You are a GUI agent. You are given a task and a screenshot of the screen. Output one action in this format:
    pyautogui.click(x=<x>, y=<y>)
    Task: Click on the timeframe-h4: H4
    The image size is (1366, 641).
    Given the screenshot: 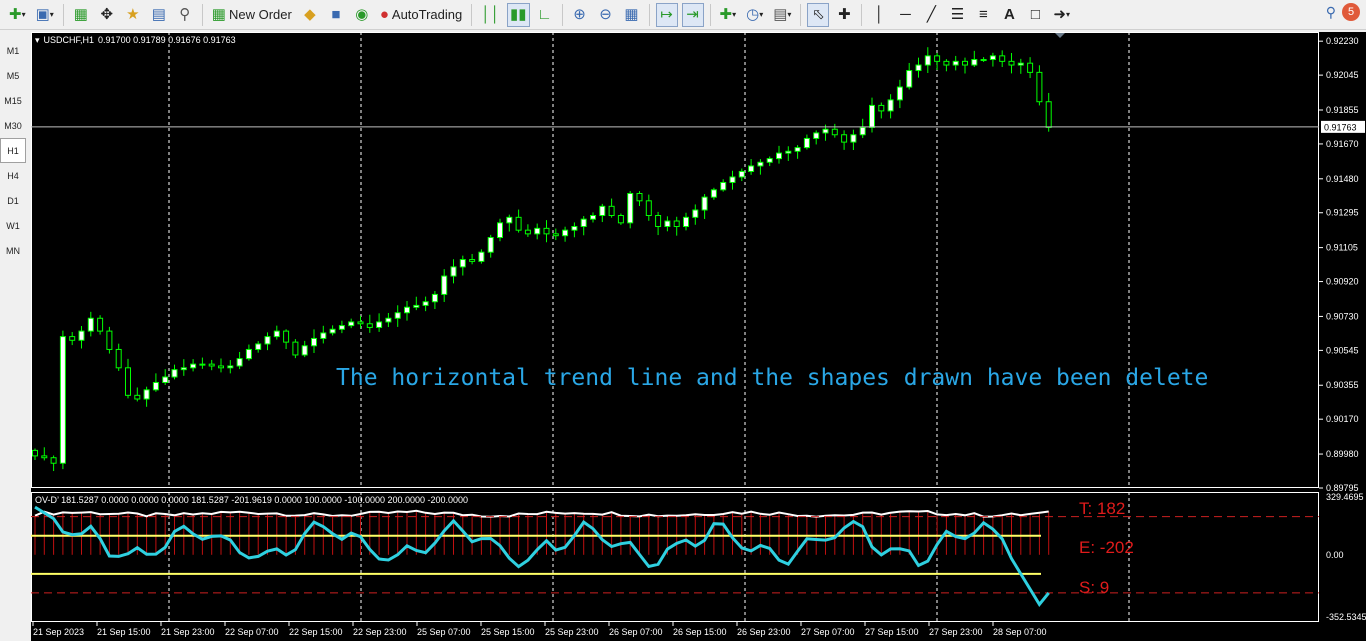 What is the action you would take?
    pyautogui.click(x=13, y=175)
    